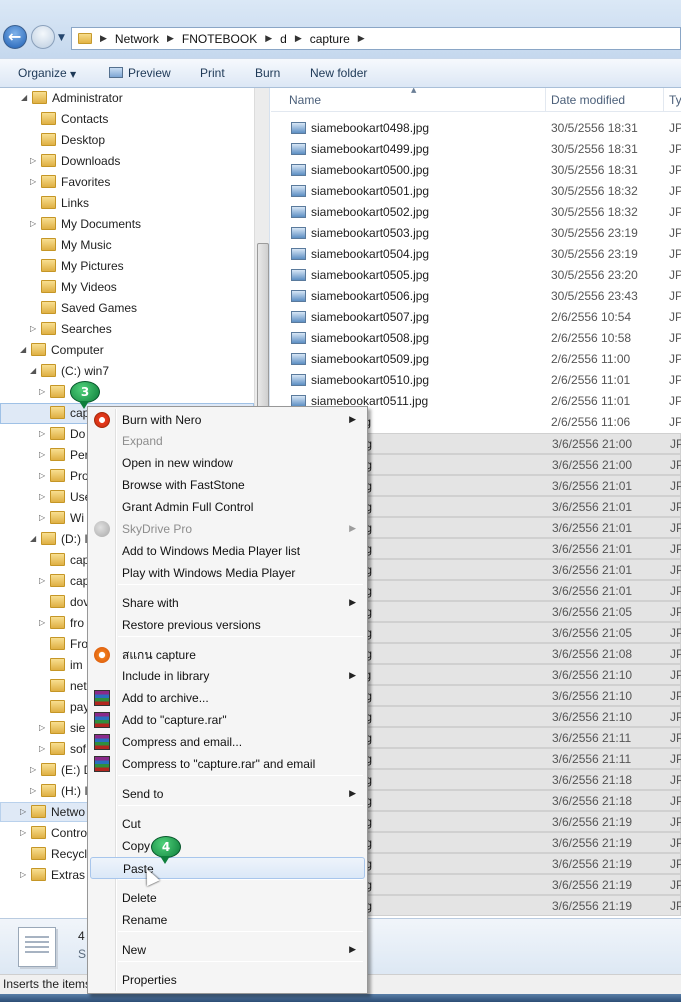 The height and width of the screenshot is (1002, 681). What do you see at coordinates (483, 191) in the screenshot?
I see `file-row: siamebookart0501.jpg 30/5/2556 18:32 JP` at bounding box center [483, 191].